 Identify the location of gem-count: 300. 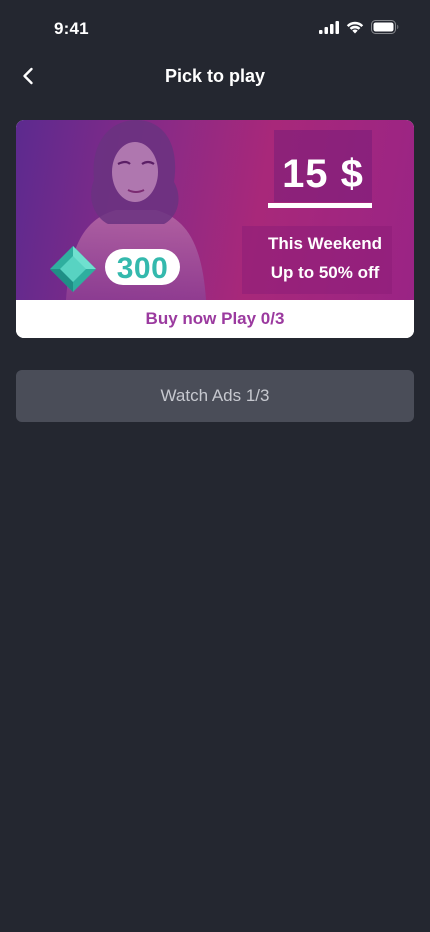
(142, 268).